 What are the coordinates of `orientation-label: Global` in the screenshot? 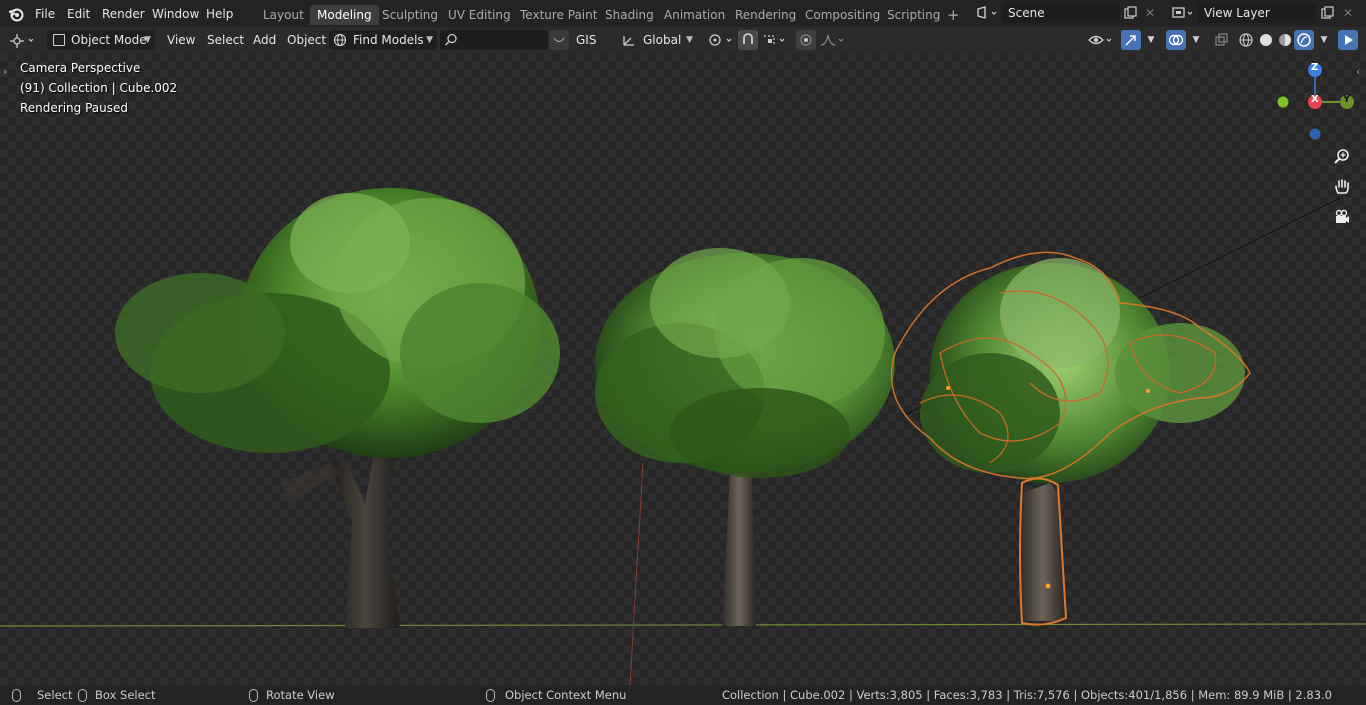 It's located at (662, 40).